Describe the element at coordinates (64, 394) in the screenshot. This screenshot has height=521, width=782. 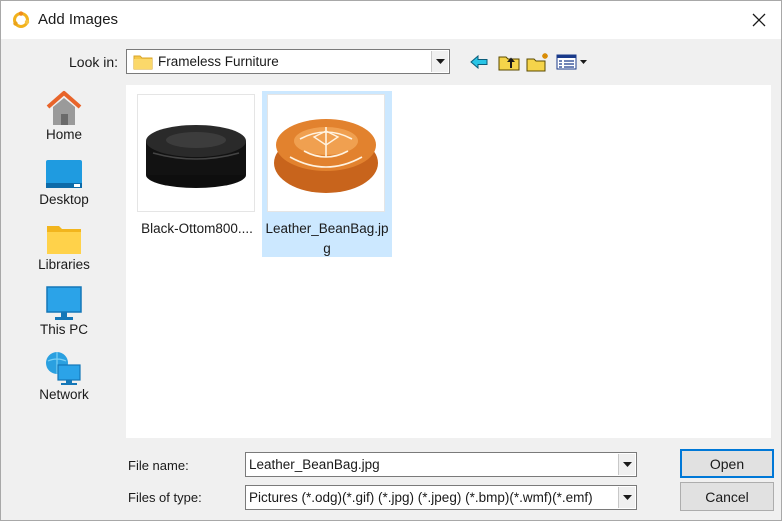
I see `place-label-network: Network` at that location.